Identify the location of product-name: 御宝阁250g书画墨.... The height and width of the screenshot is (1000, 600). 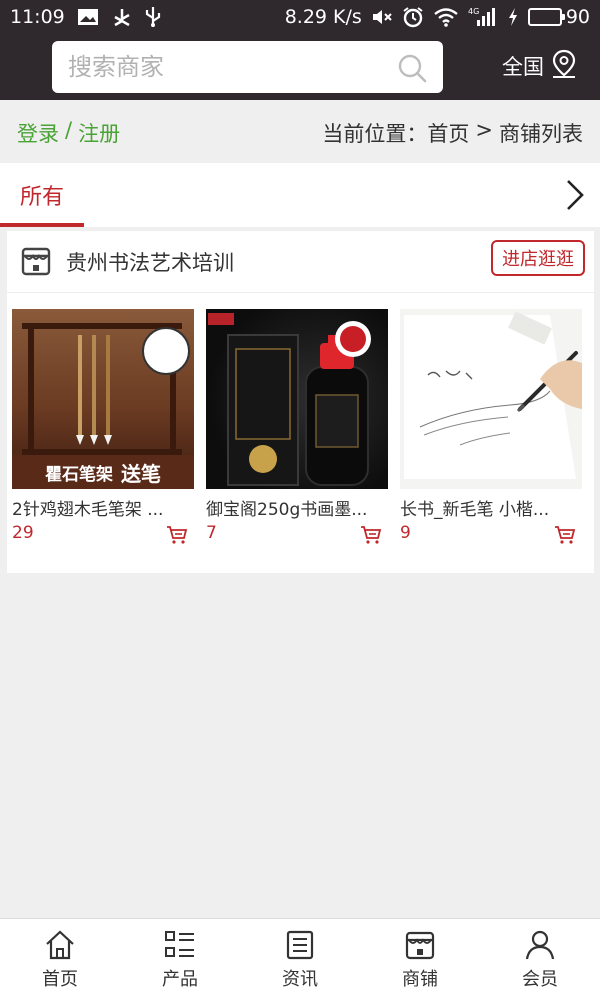
(297, 507).